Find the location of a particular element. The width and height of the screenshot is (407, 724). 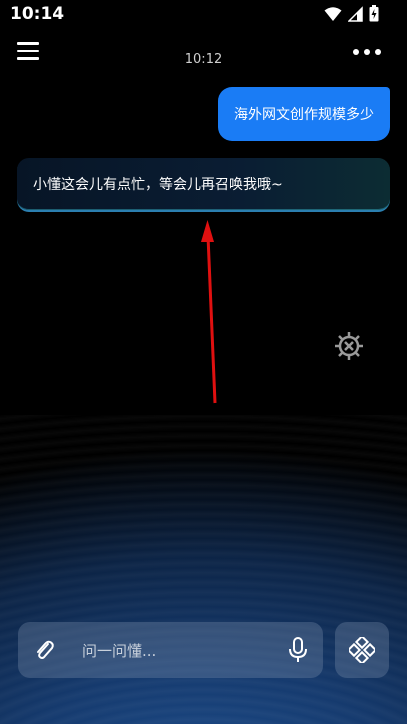

diamond-grid-icon is located at coordinates (362, 650).